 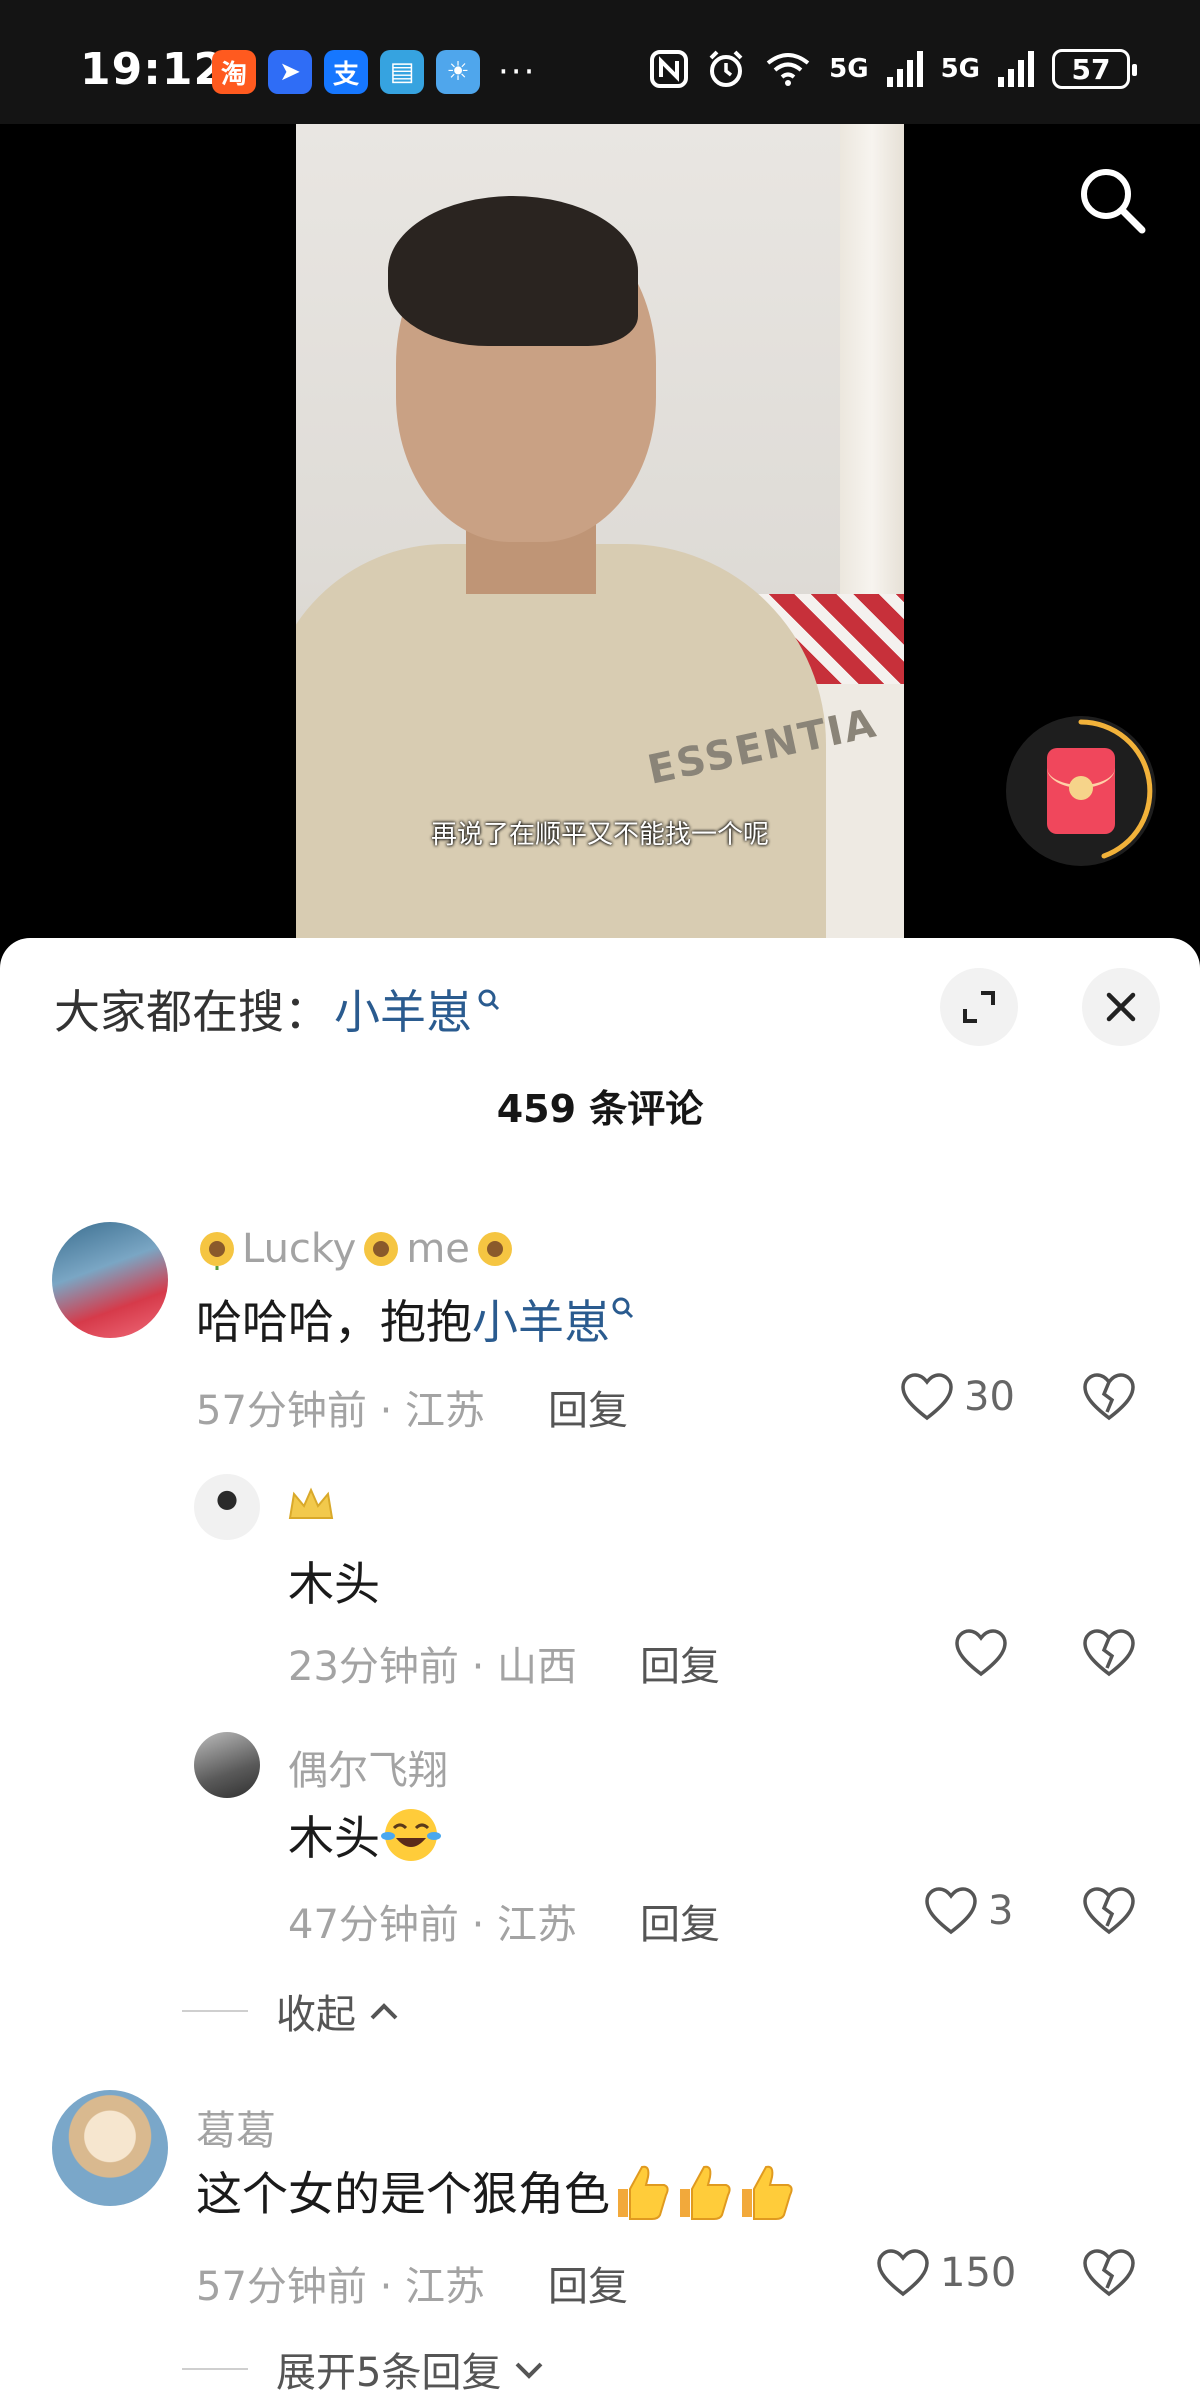 What do you see at coordinates (600, 1109) in the screenshot?
I see `comment-count: 459 条评论` at bounding box center [600, 1109].